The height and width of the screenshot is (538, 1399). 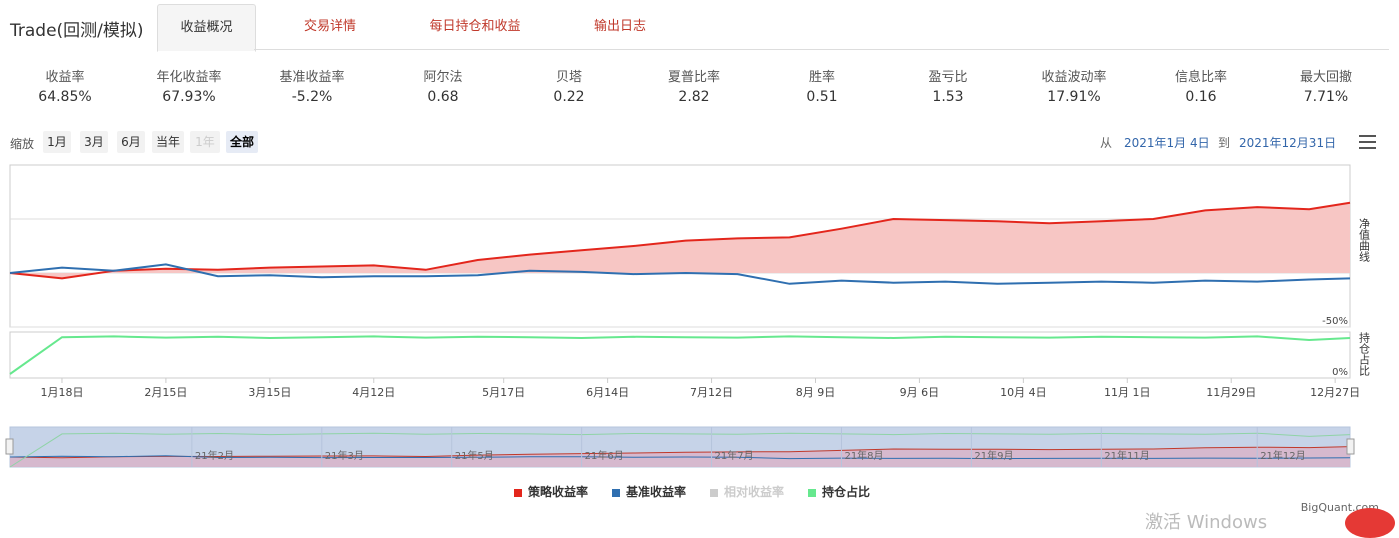 I want to click on zoom-1m-button: 1月, so click(x=57, y=142).